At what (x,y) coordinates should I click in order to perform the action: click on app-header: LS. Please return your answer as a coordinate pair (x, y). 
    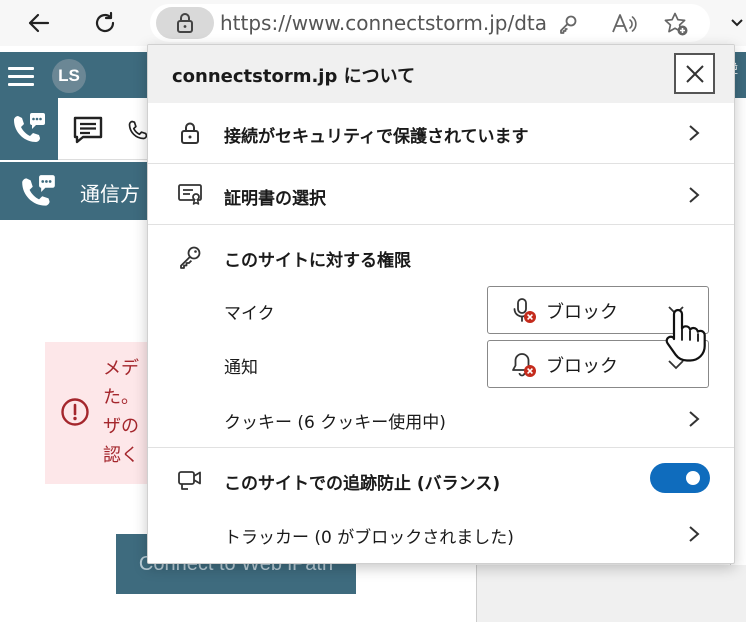
    Looking at the image, I should click on (75, 75).